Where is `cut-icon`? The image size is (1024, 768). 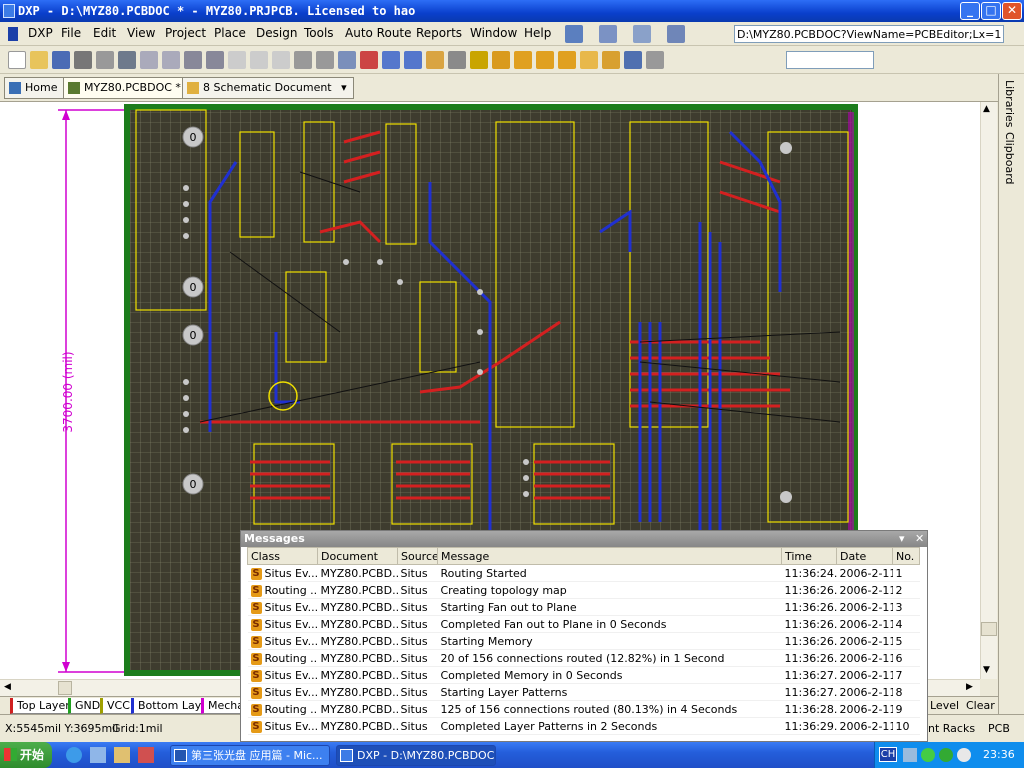 cut-icon is located at coordinates (237, 60).